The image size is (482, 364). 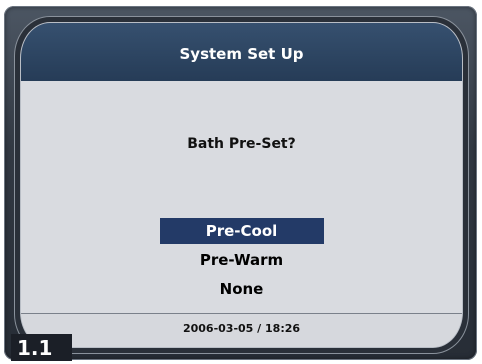 What do you see at coordinates (241, 231) in the screenshot?
I see `option-pre-cool: Pre-Cool` at bounding box center [241, 231].